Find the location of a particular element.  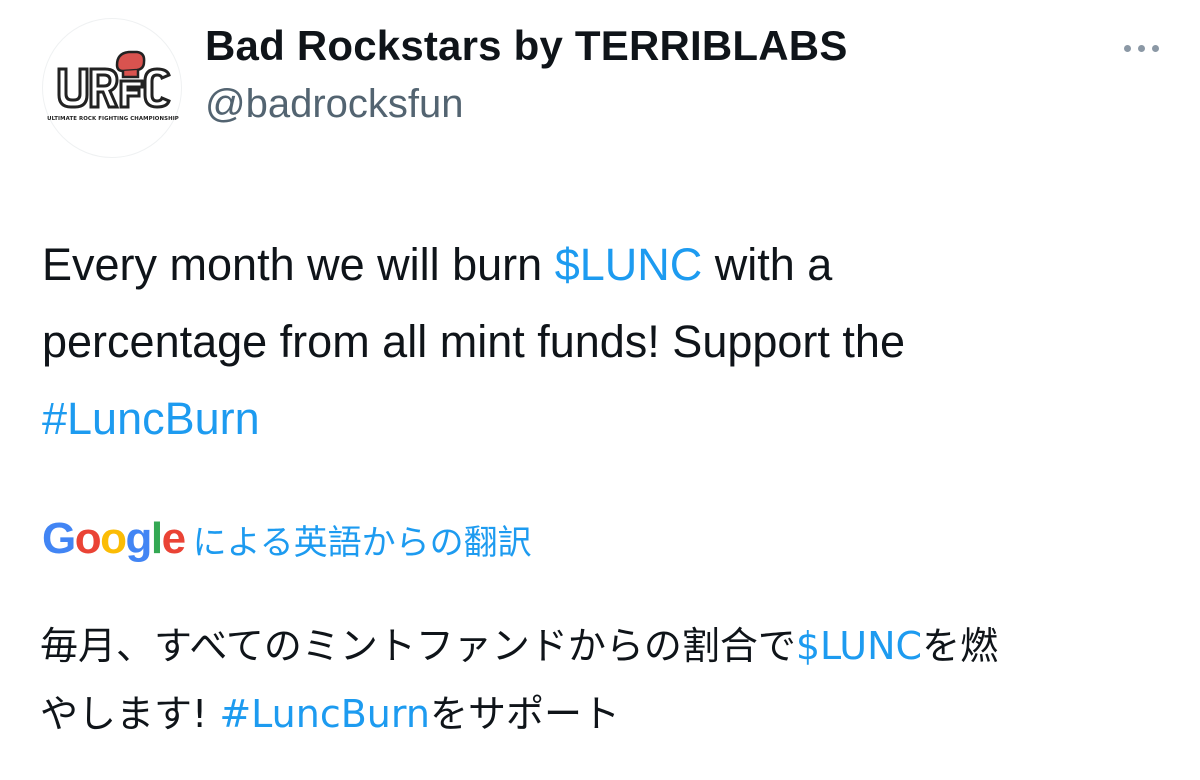

translated-segment: を燃 is located at coordinates (960, 646).